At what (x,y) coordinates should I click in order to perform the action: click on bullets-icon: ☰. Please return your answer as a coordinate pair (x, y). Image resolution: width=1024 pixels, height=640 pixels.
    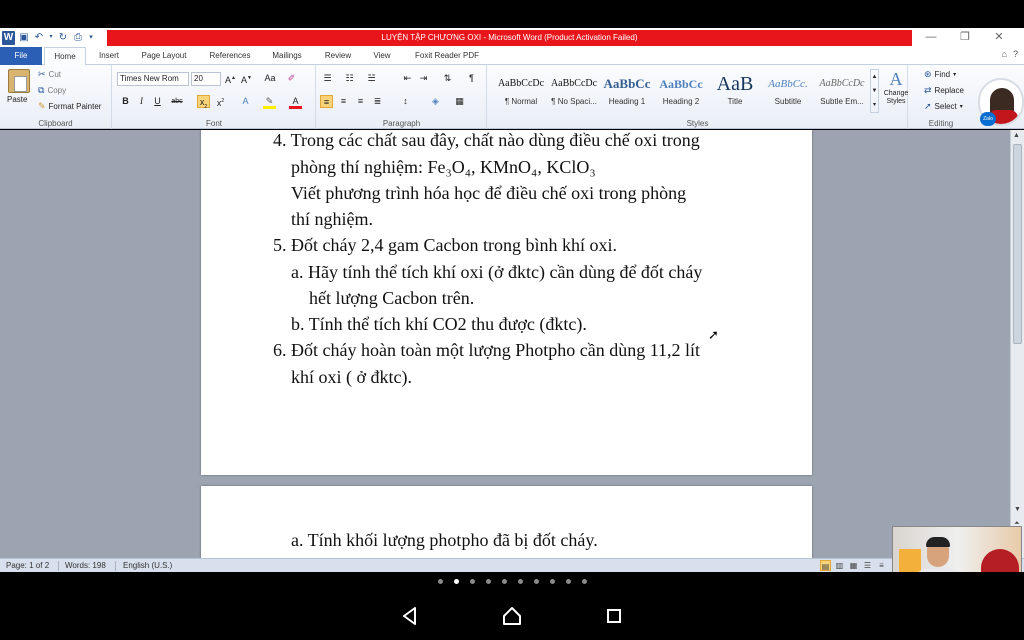
    Looking at the image, I should click on (327, 78).